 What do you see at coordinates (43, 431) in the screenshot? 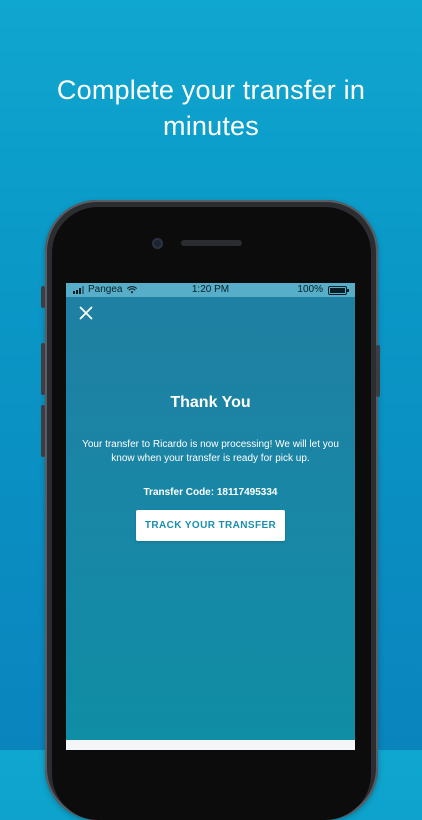
I see `phone-volume-down` at bounding box center [43, 431].